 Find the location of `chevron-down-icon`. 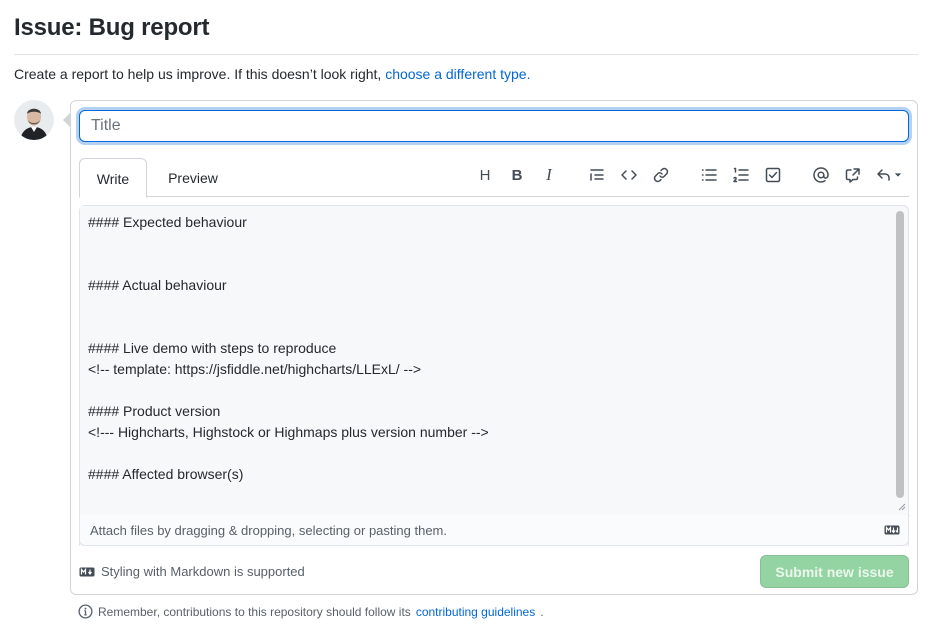

chevron-down-icon is located at coordinates (898, 175).